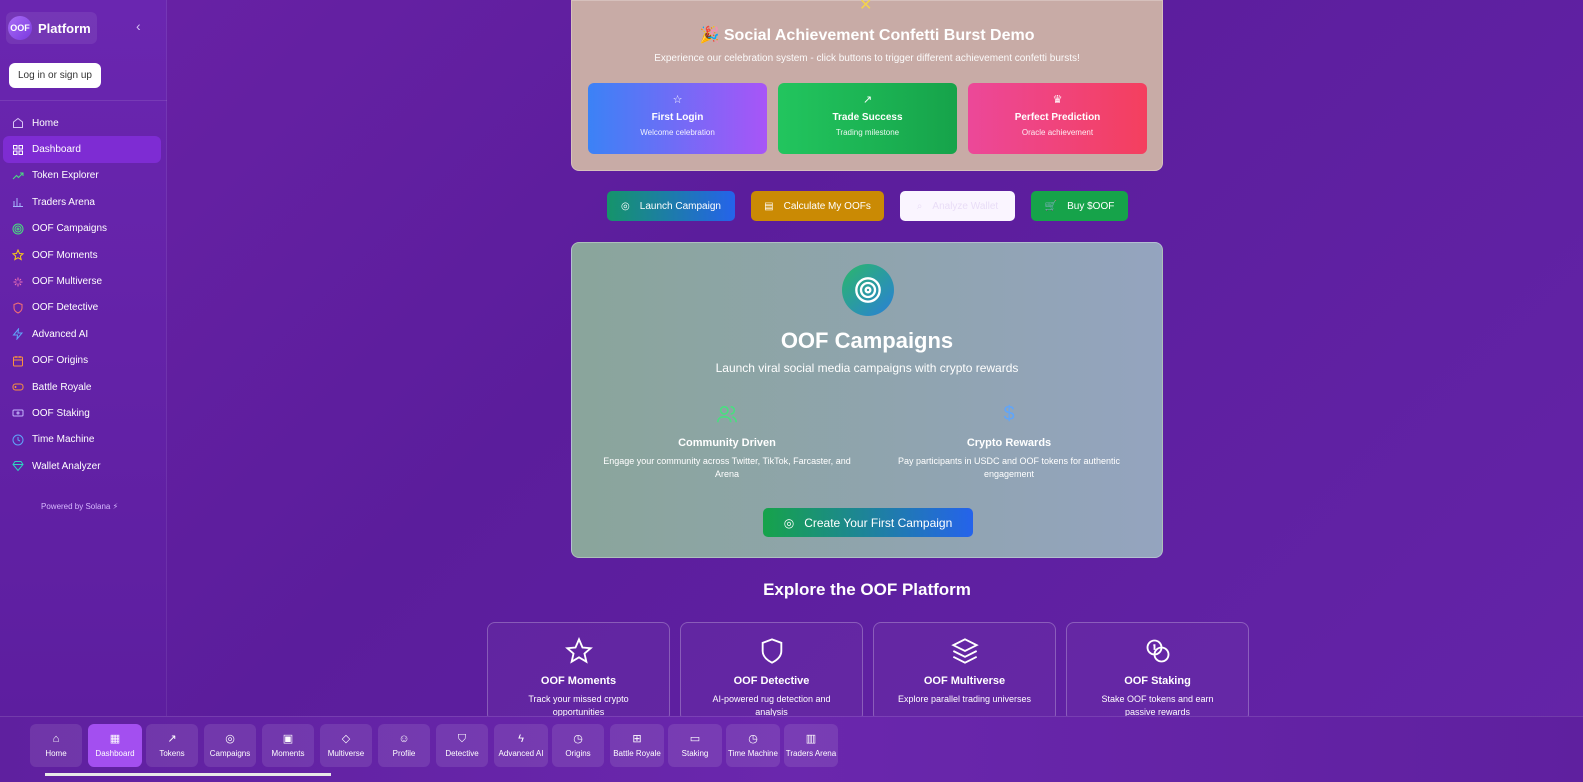 The image size is (1583, 782). I want to click on grid-icon: ▦, so click(115, 738).